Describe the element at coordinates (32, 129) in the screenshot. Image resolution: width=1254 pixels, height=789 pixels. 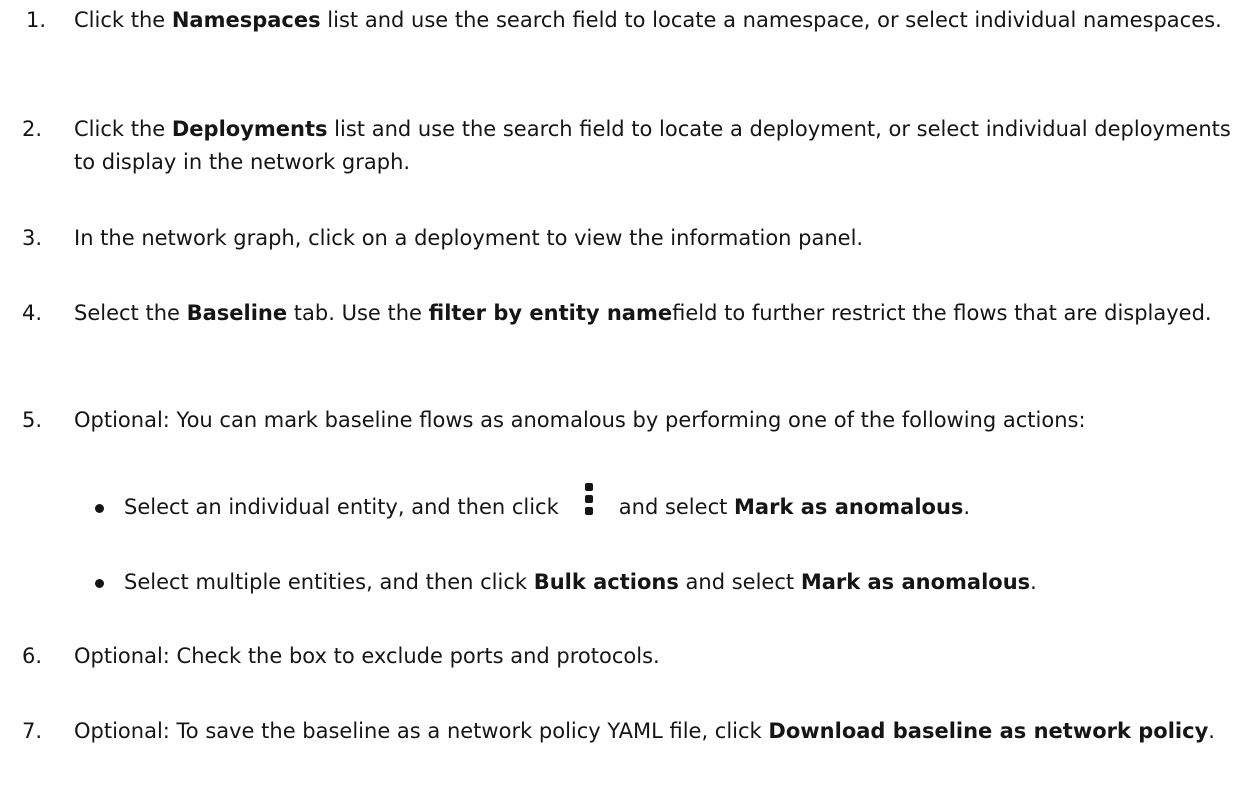
I see `step-number: 2.` at that location.